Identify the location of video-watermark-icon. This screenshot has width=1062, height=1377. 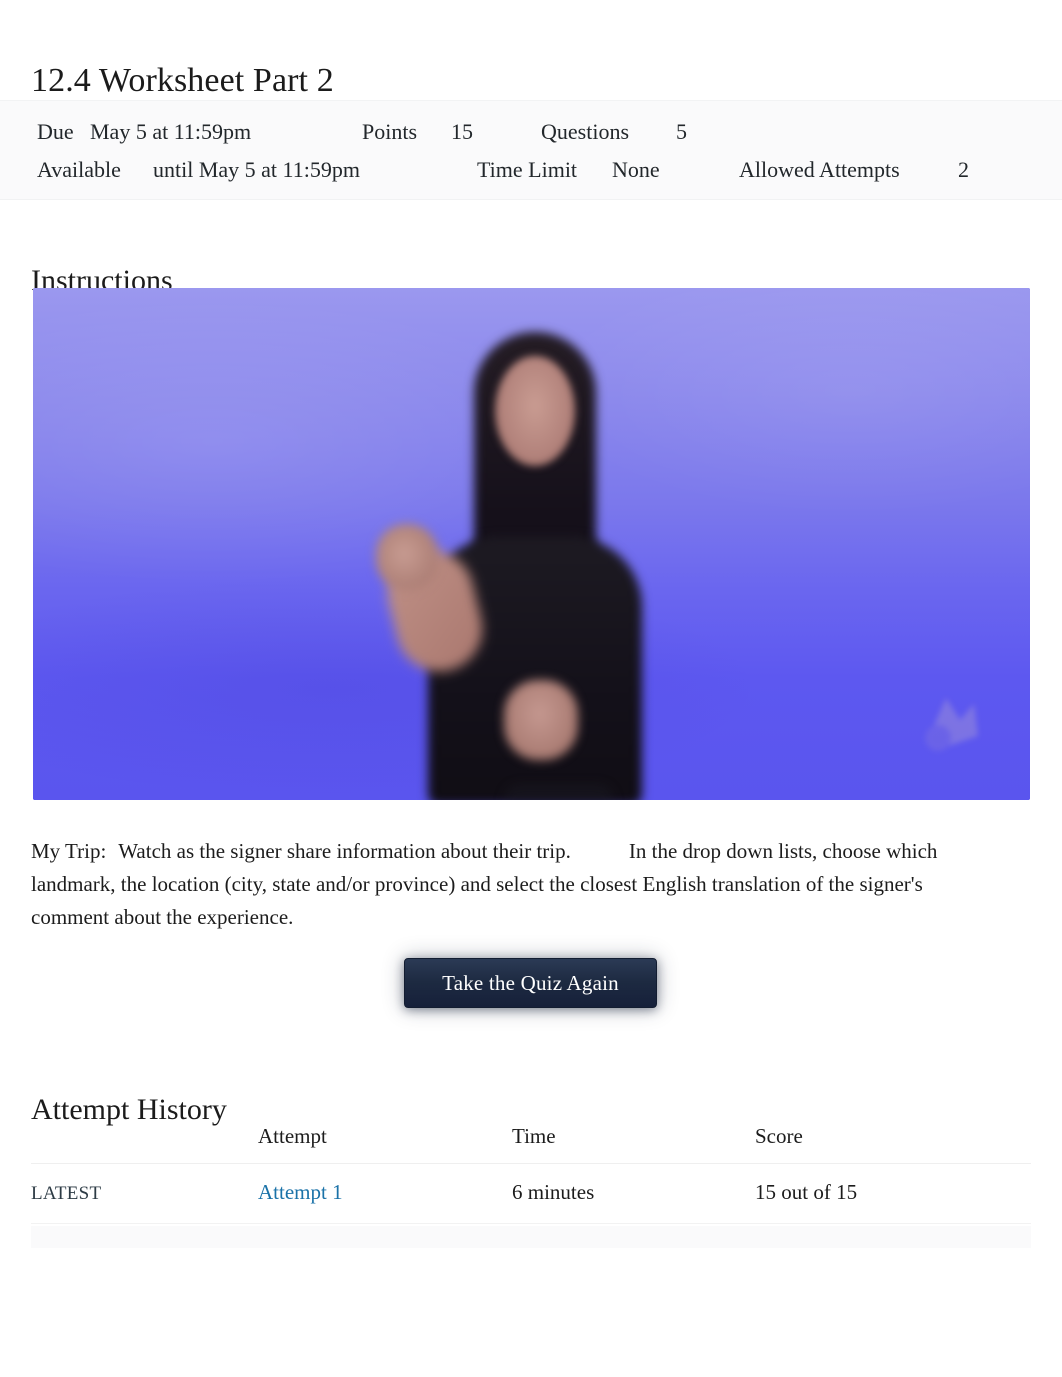
(951, 724).